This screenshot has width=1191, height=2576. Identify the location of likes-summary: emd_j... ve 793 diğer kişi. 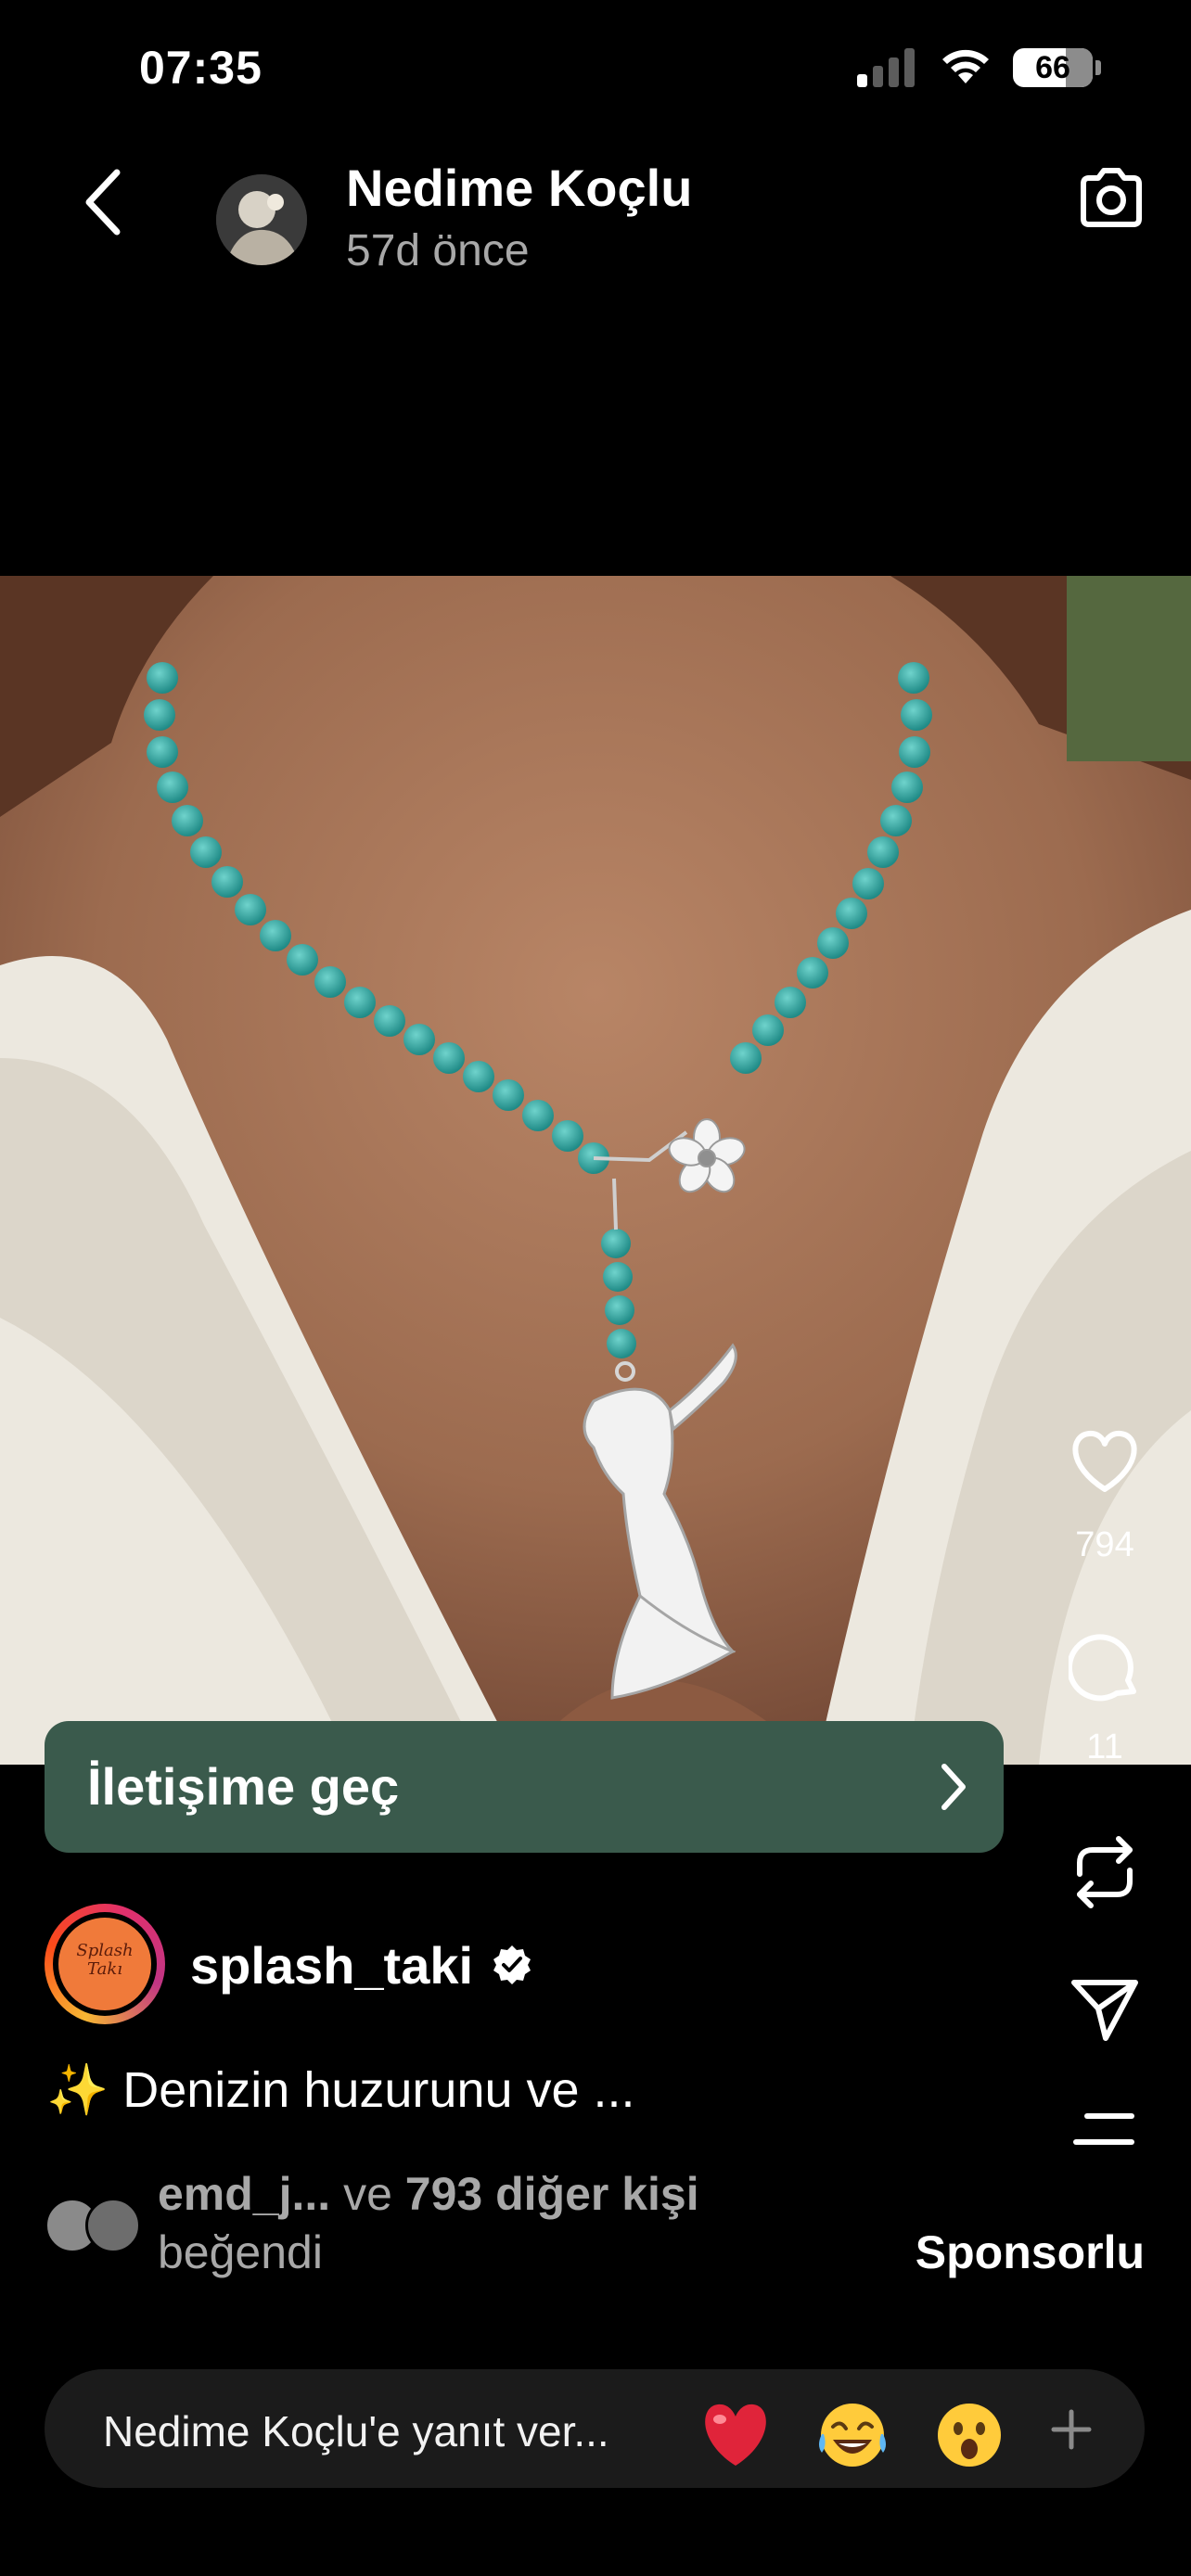
(428, 2194).